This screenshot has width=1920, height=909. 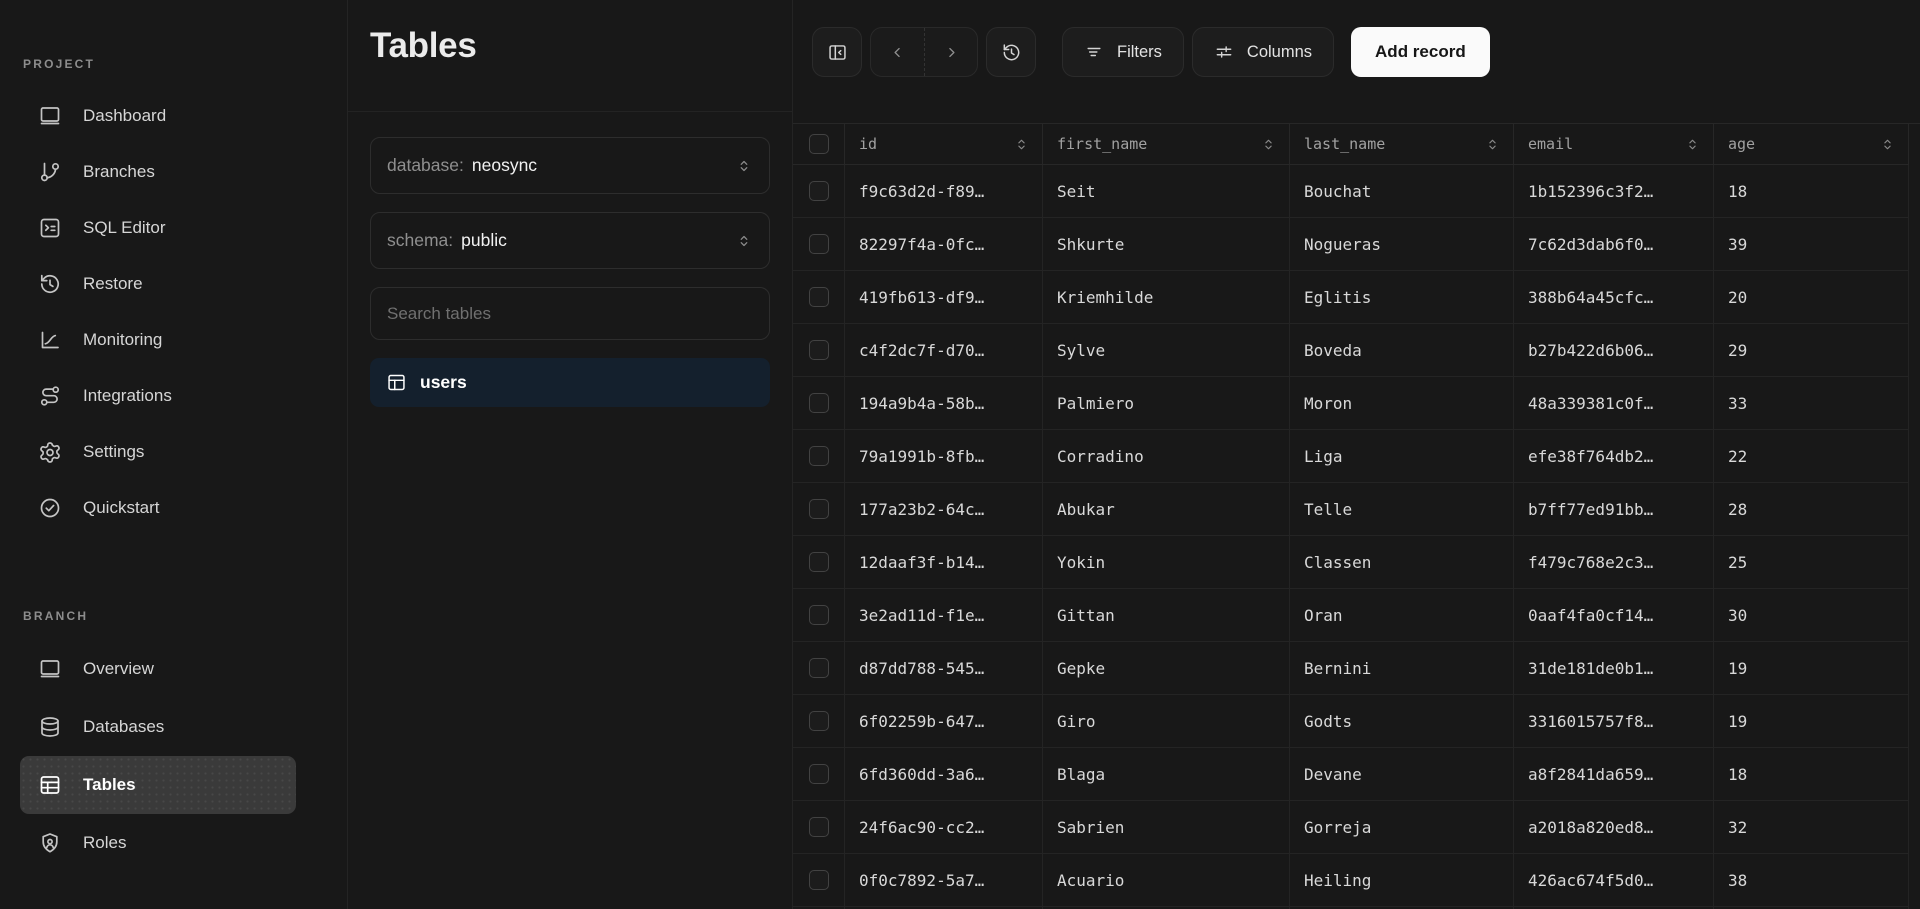 I want to click on table-cell-age: 20, so click(x=1811, y=297).